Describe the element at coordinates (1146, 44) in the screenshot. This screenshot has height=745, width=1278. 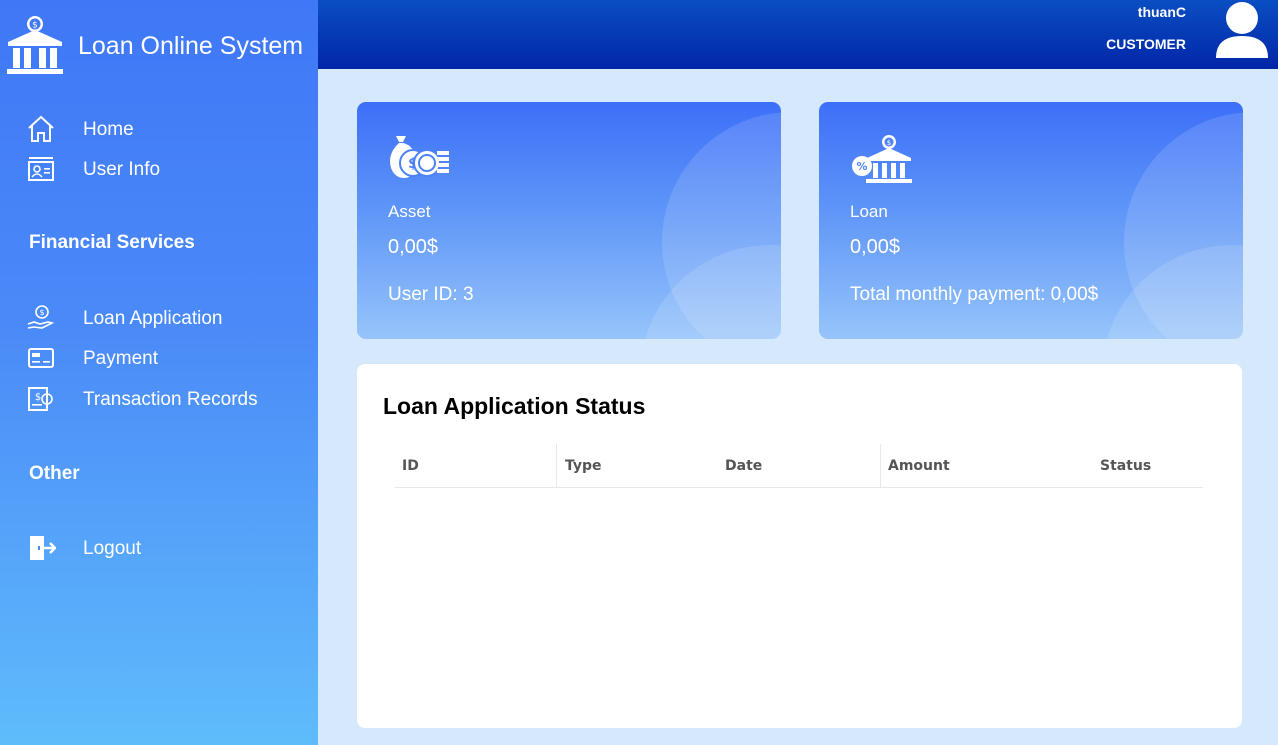
I see `user-role: CUSTOMER` at that location.